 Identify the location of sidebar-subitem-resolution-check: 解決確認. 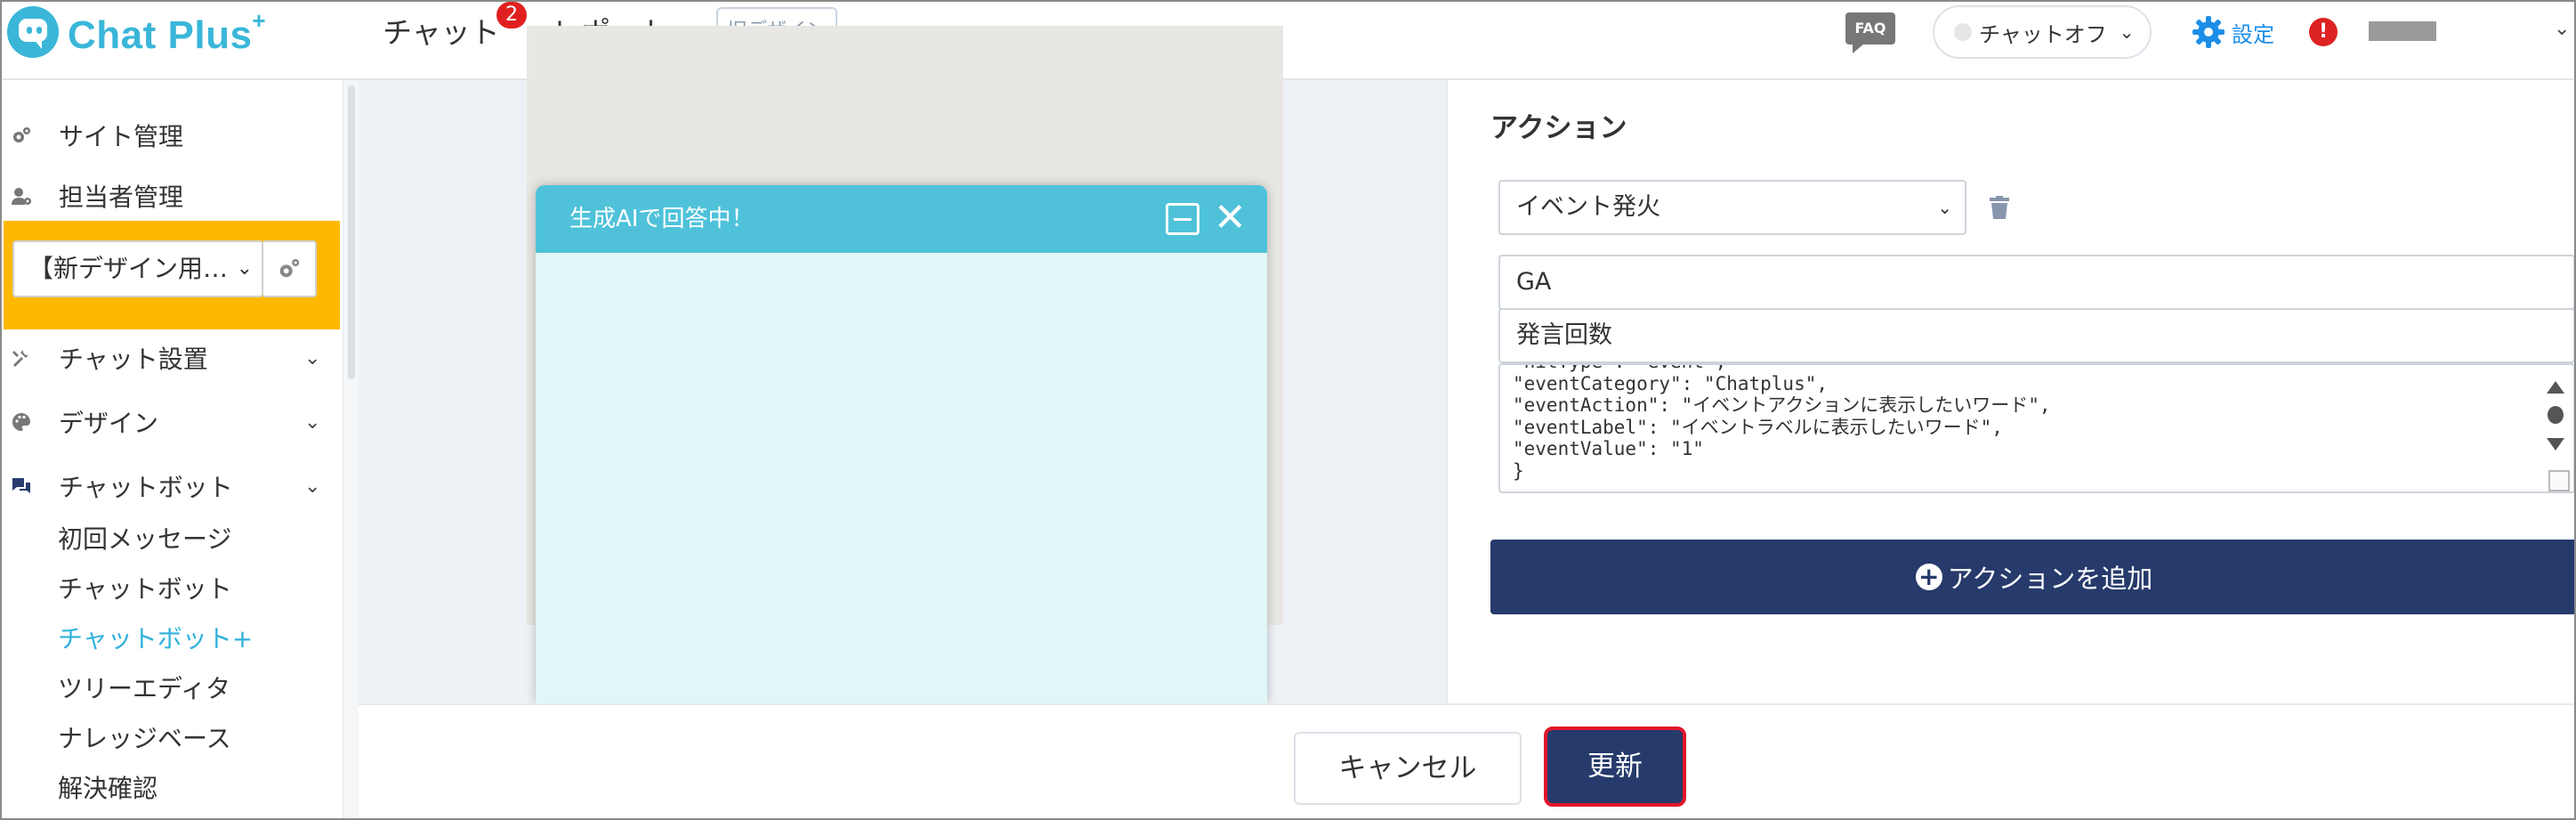
(107, 787).